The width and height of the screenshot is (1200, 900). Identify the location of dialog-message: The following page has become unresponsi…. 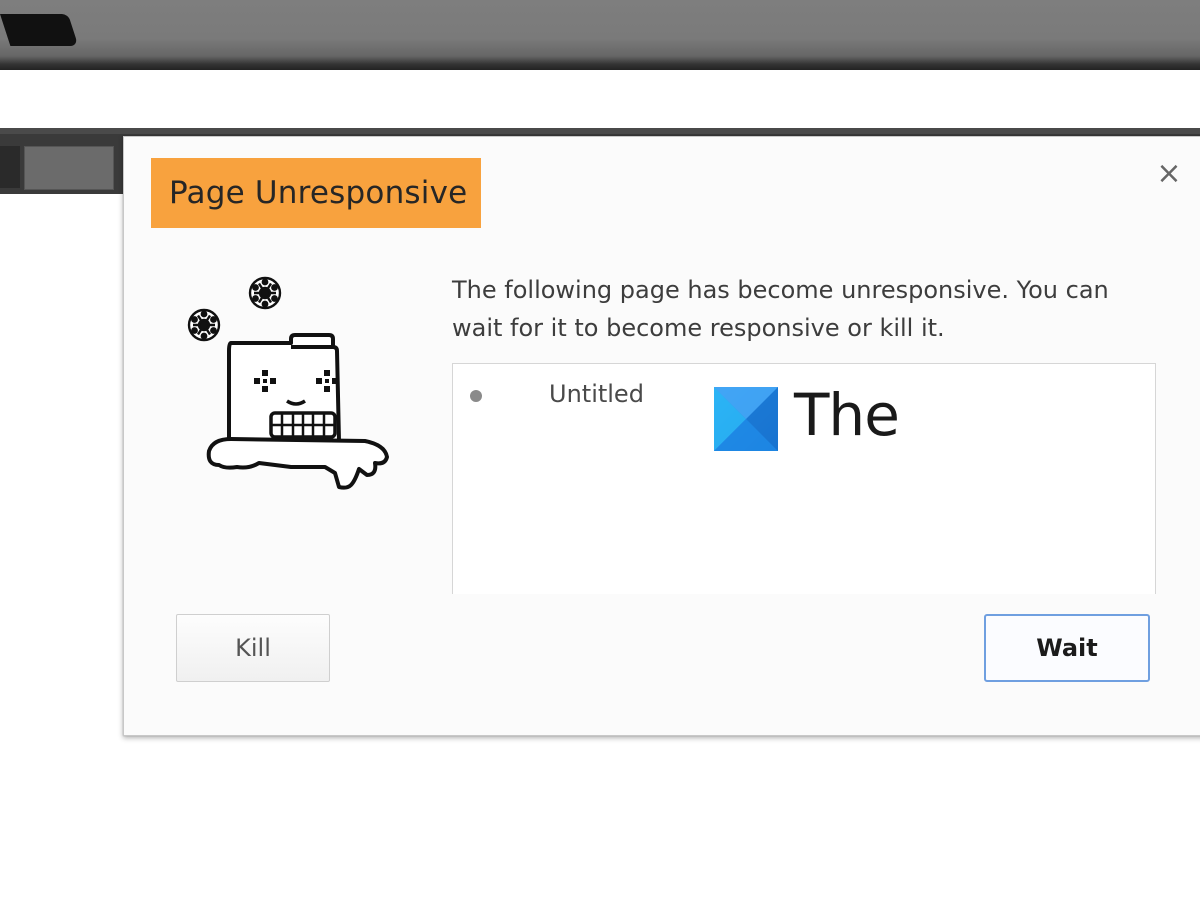
(780, 309).